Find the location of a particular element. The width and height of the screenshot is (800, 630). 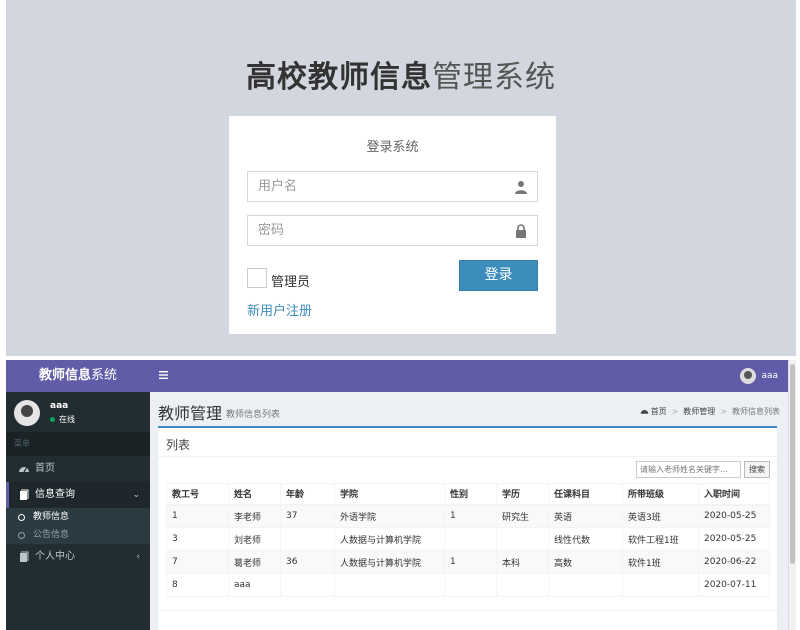

user-icon is located at coordinates (521, 187).